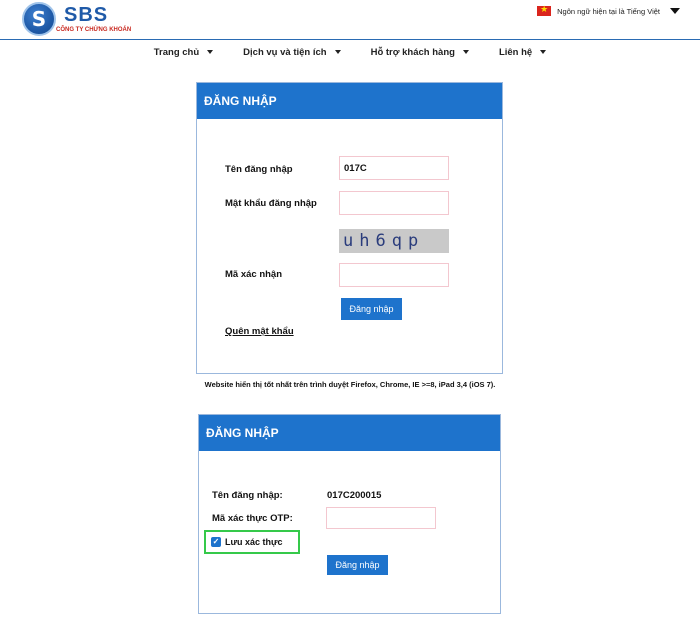 The width and height of the screenshot is (700, 629). I want to click on otp-label: Mã xác thực OTP:, so click(252, 518).